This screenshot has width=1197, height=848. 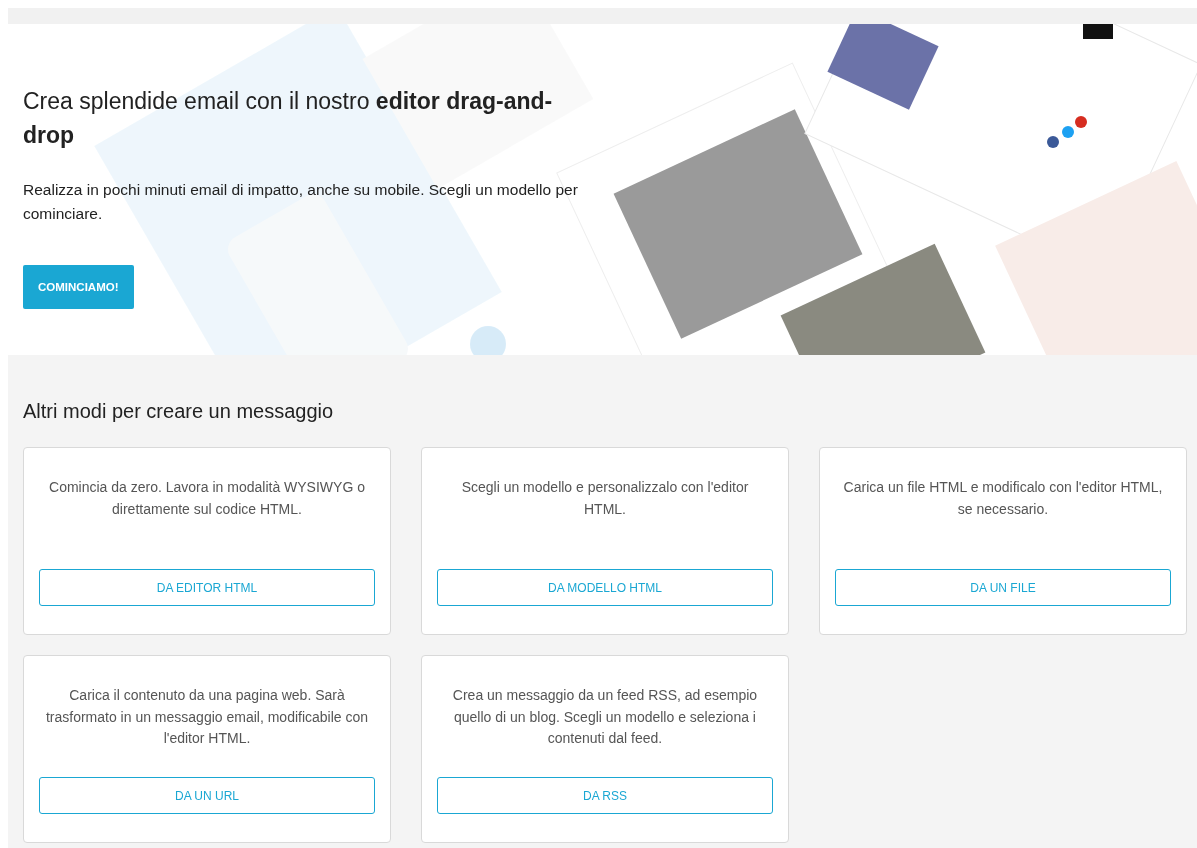 What do you see at coordinates (1003, 587) in the screenshot?
I see `option-button: DA UN FILE` at bounding box center [1003, 587].